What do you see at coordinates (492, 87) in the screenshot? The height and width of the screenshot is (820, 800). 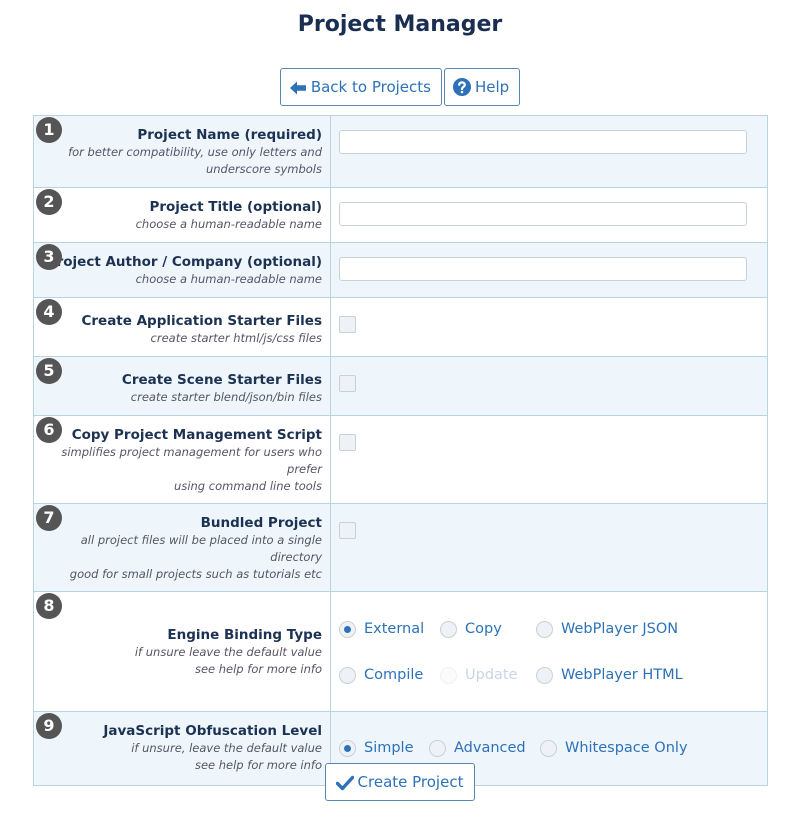 I see `help-button-label: Help` at bounding box center [492, 87].